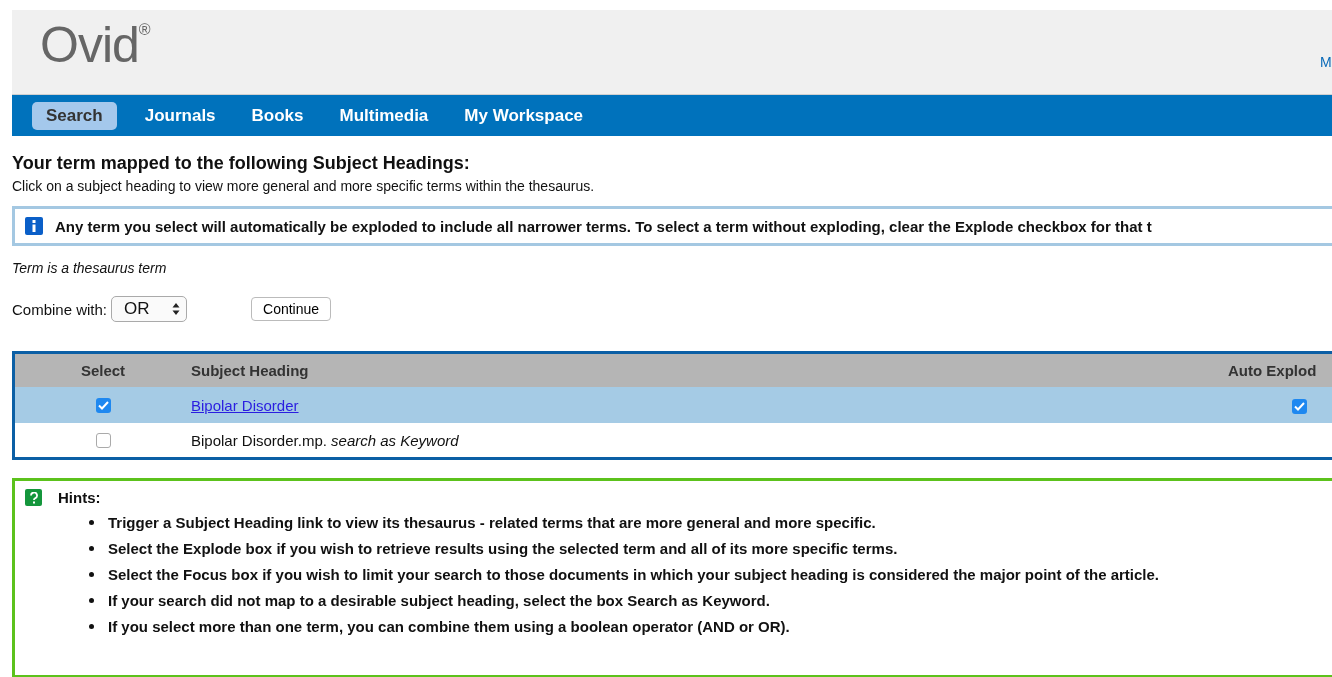  I want to click on heading-link: Bipolar Disorder, so click(245, 405).